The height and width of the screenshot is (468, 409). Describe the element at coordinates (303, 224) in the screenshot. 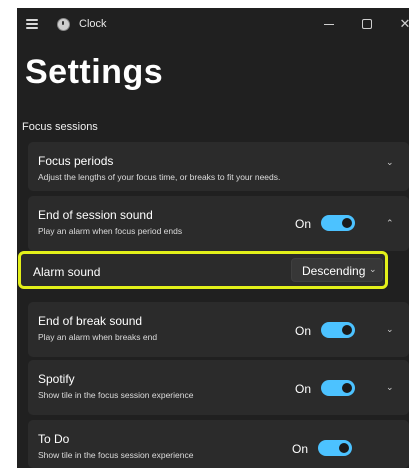

I see `end-of-session-toggle-label: On` at that location.